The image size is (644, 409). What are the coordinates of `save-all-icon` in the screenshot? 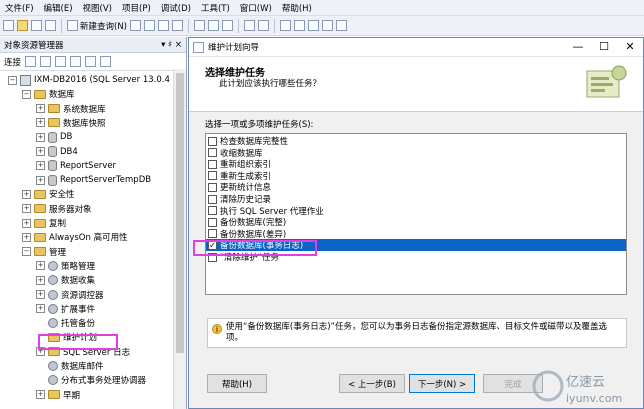 It's located at (50, 25).